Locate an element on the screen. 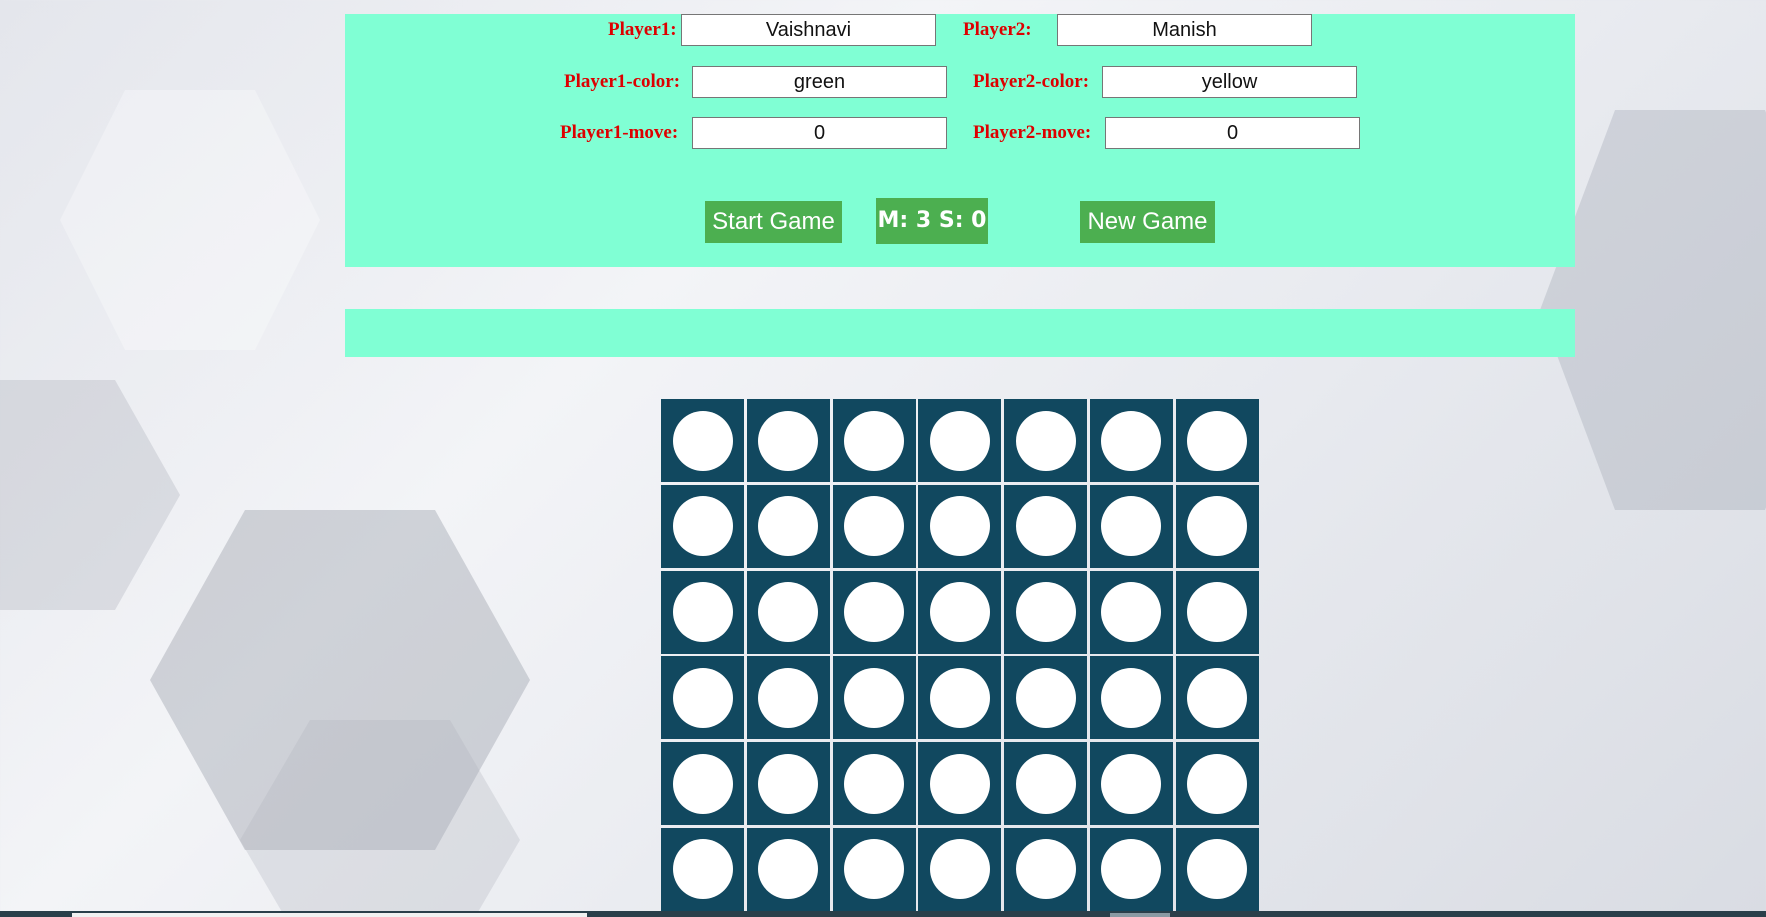 The height and width of the screenshot is (917, 1766). player1-move-label: Player1-move: is located at coordinates (619, 132).